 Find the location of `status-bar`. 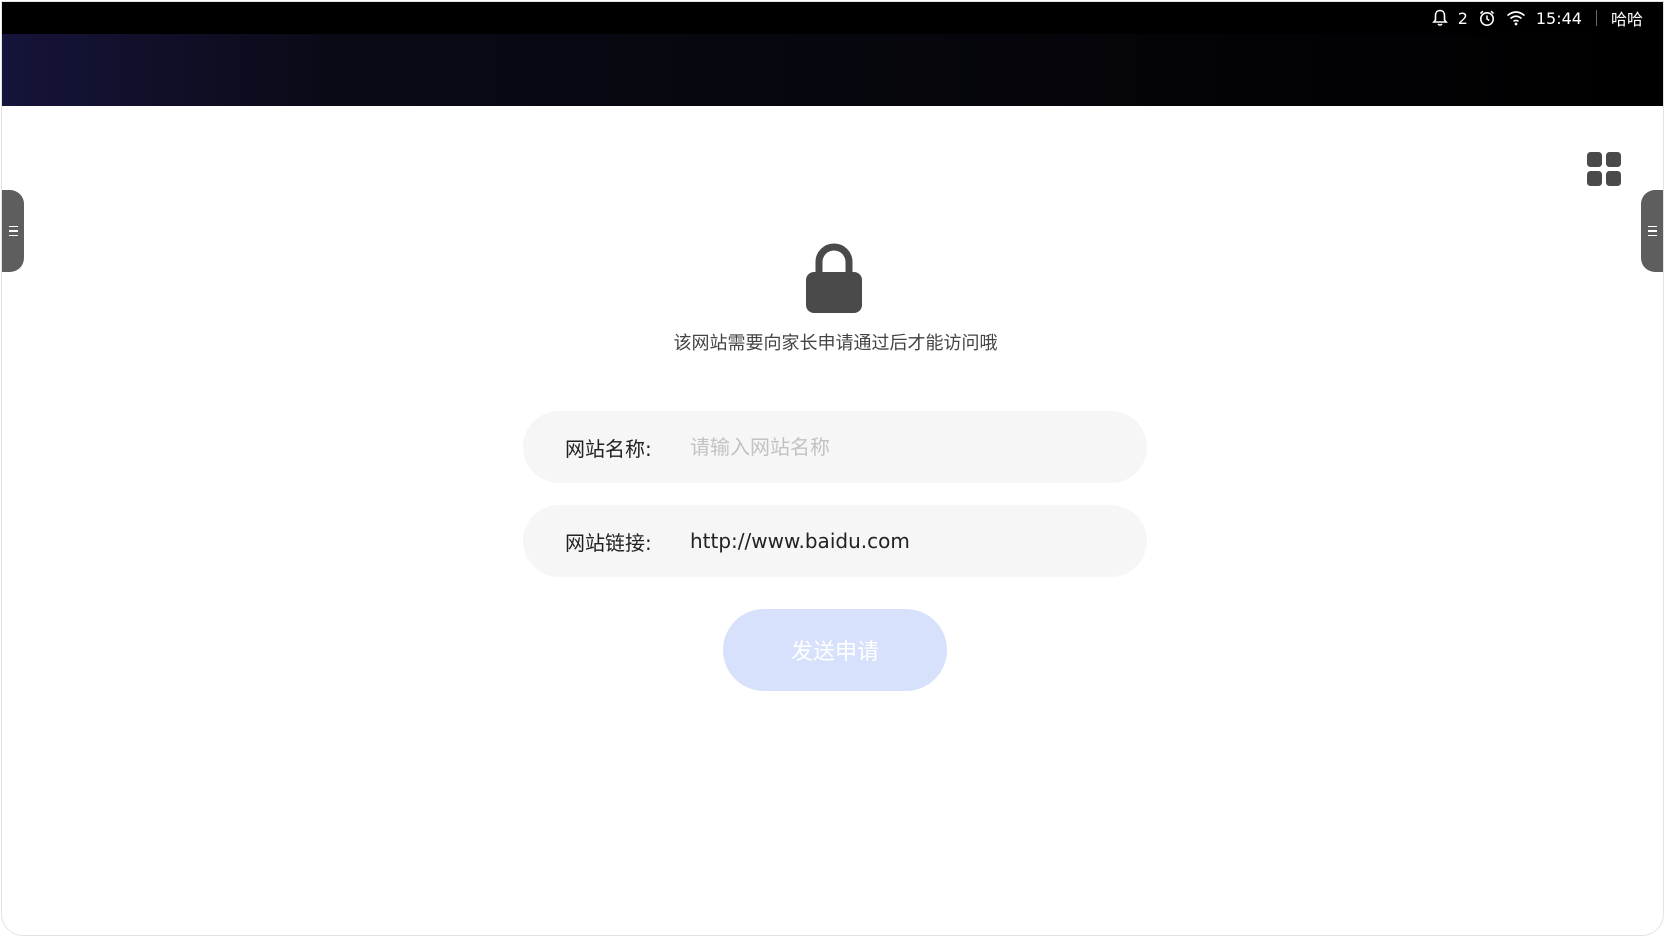

status-bar is located at coordinates (832, 18).